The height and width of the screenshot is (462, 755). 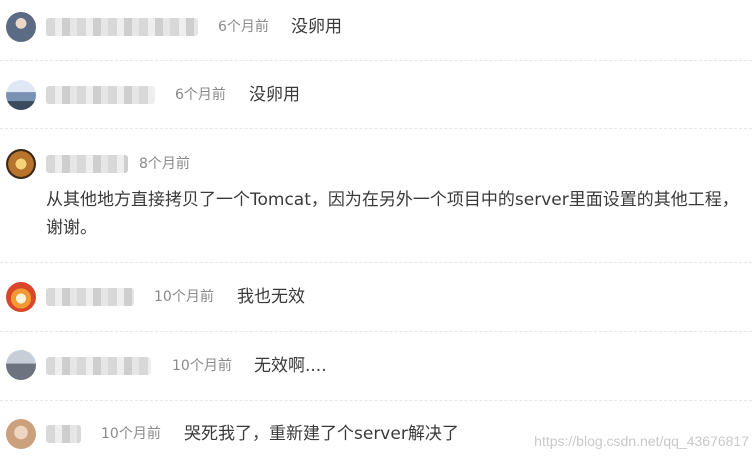 What do you see at coordinates (321, 434) in the screenshot?
I see `comment-text: 哭死我了，重新建了个server解决了` at bounding box center [321, 434].